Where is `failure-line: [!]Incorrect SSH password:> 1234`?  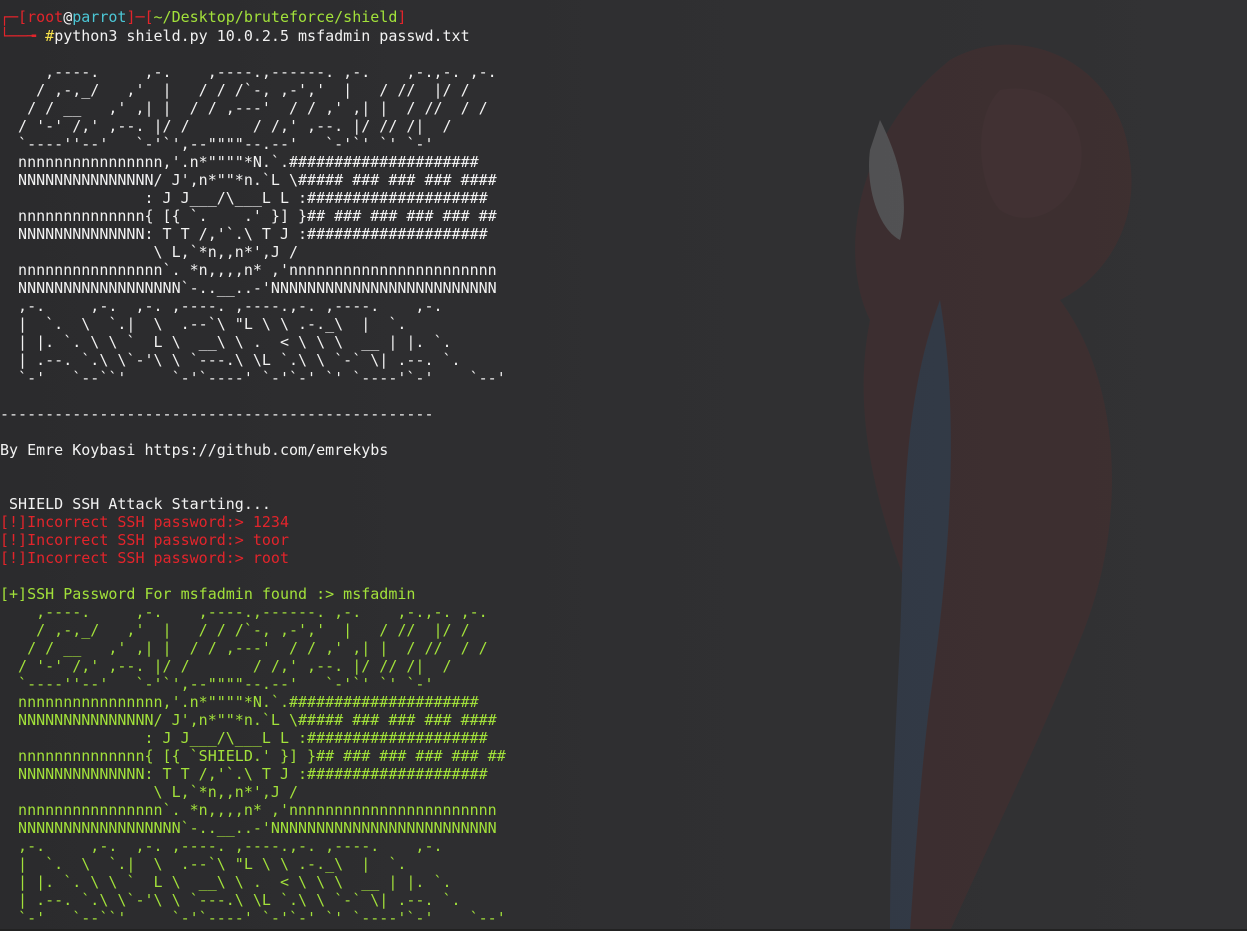 failure-line: [!]Incorrect SSH password:> 1234 is located at coordinates (144, 522).